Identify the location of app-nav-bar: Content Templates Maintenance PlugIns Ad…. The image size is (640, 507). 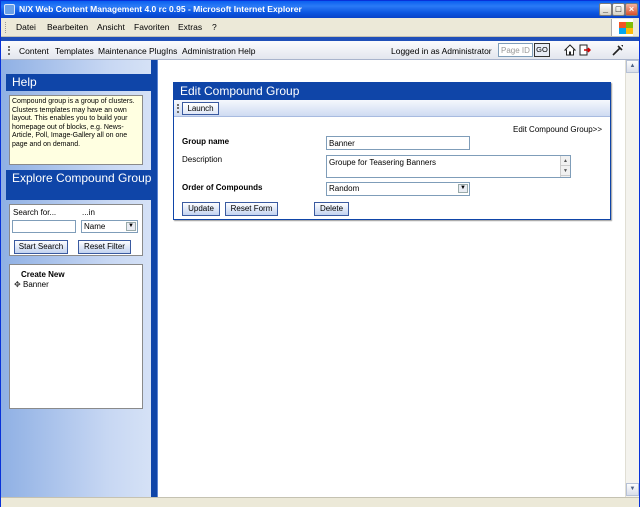
(320, 50).